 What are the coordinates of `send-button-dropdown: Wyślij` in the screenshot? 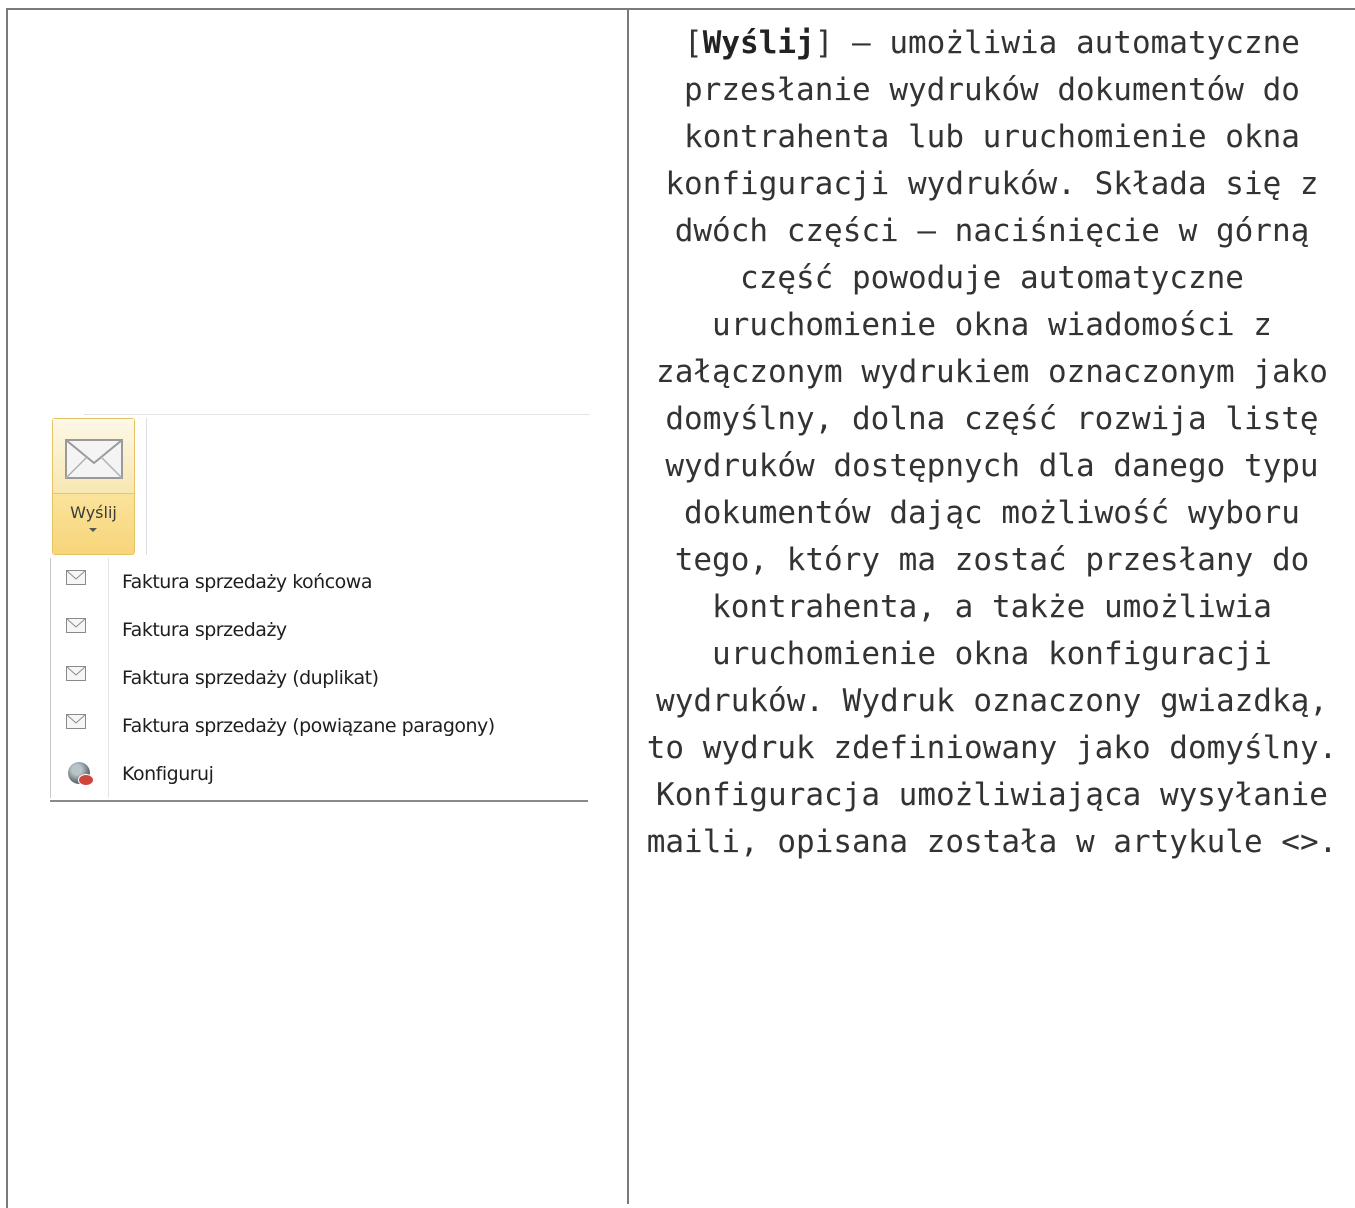 It's located at (93, 524).